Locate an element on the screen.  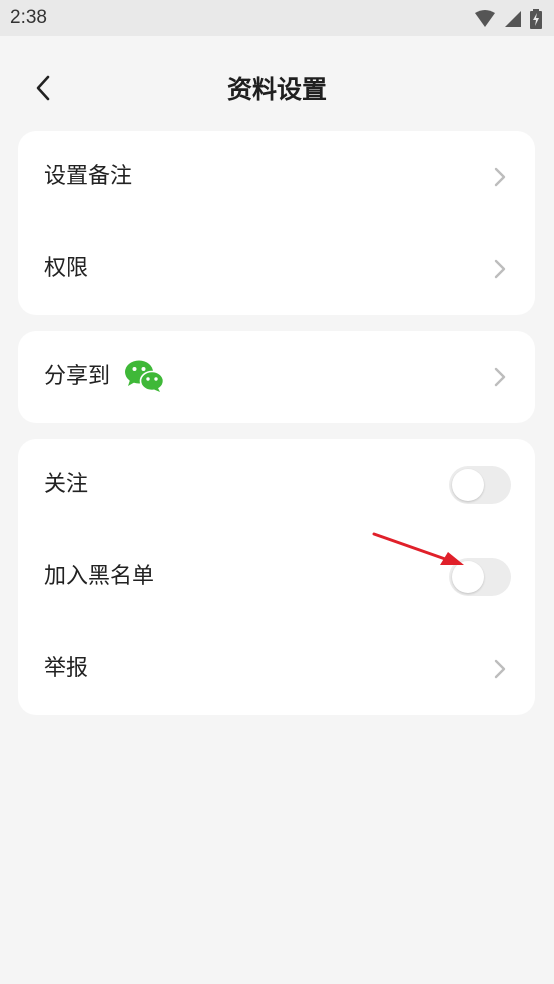
blacklist-label: 加入黑名单 is located at coordinates (99, 576).